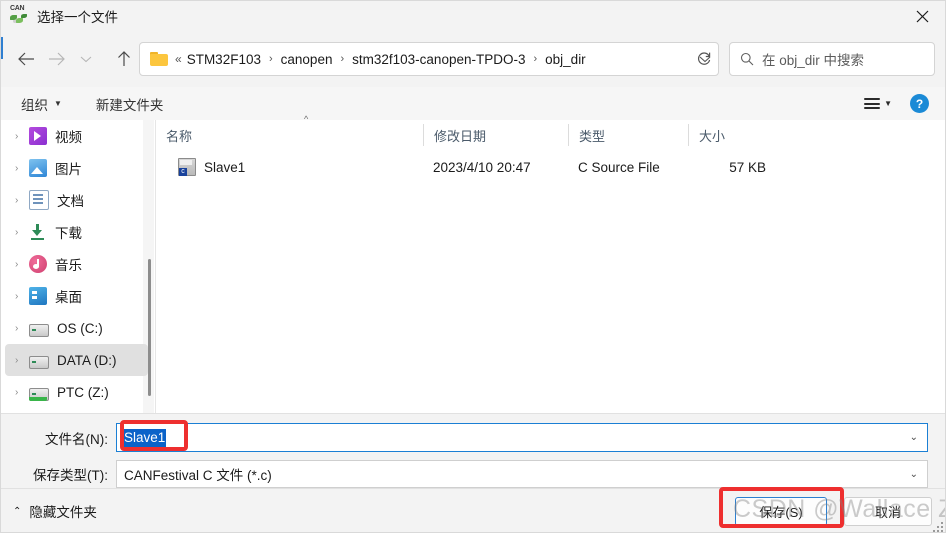 The image size is (946, 533). I want to click on new-folder-label: 新建文件夹, so click(129, 105).